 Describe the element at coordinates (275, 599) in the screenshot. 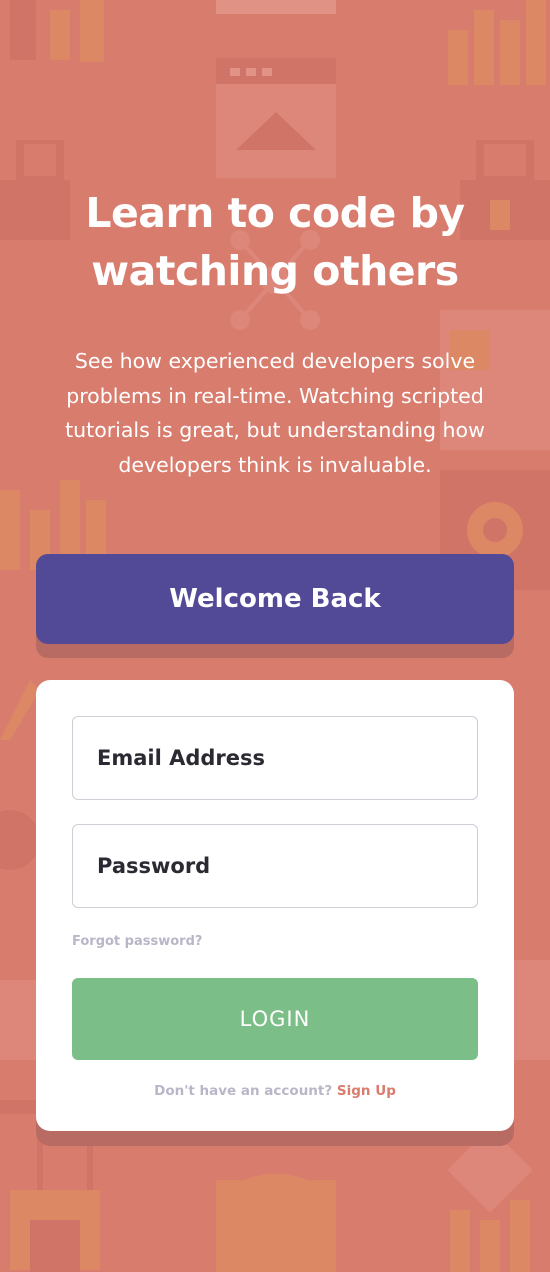

I see `welcome-banner: Welcome Back` at that location.